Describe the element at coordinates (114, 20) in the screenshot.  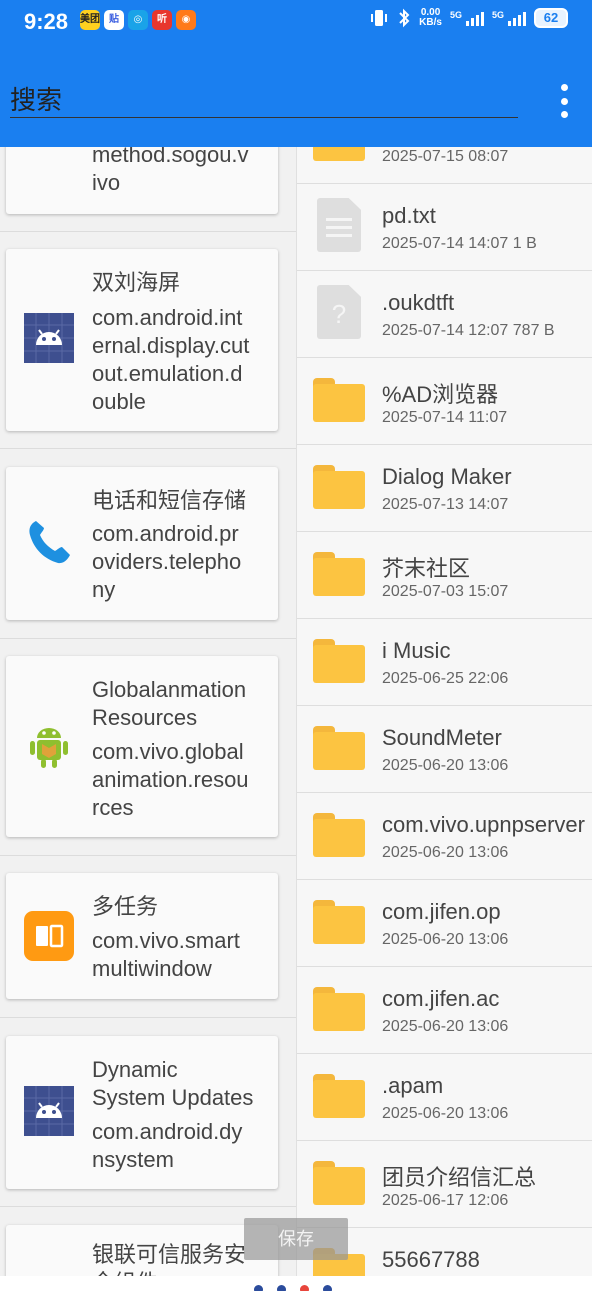
I see `tieba-icon: 贴` at that location.